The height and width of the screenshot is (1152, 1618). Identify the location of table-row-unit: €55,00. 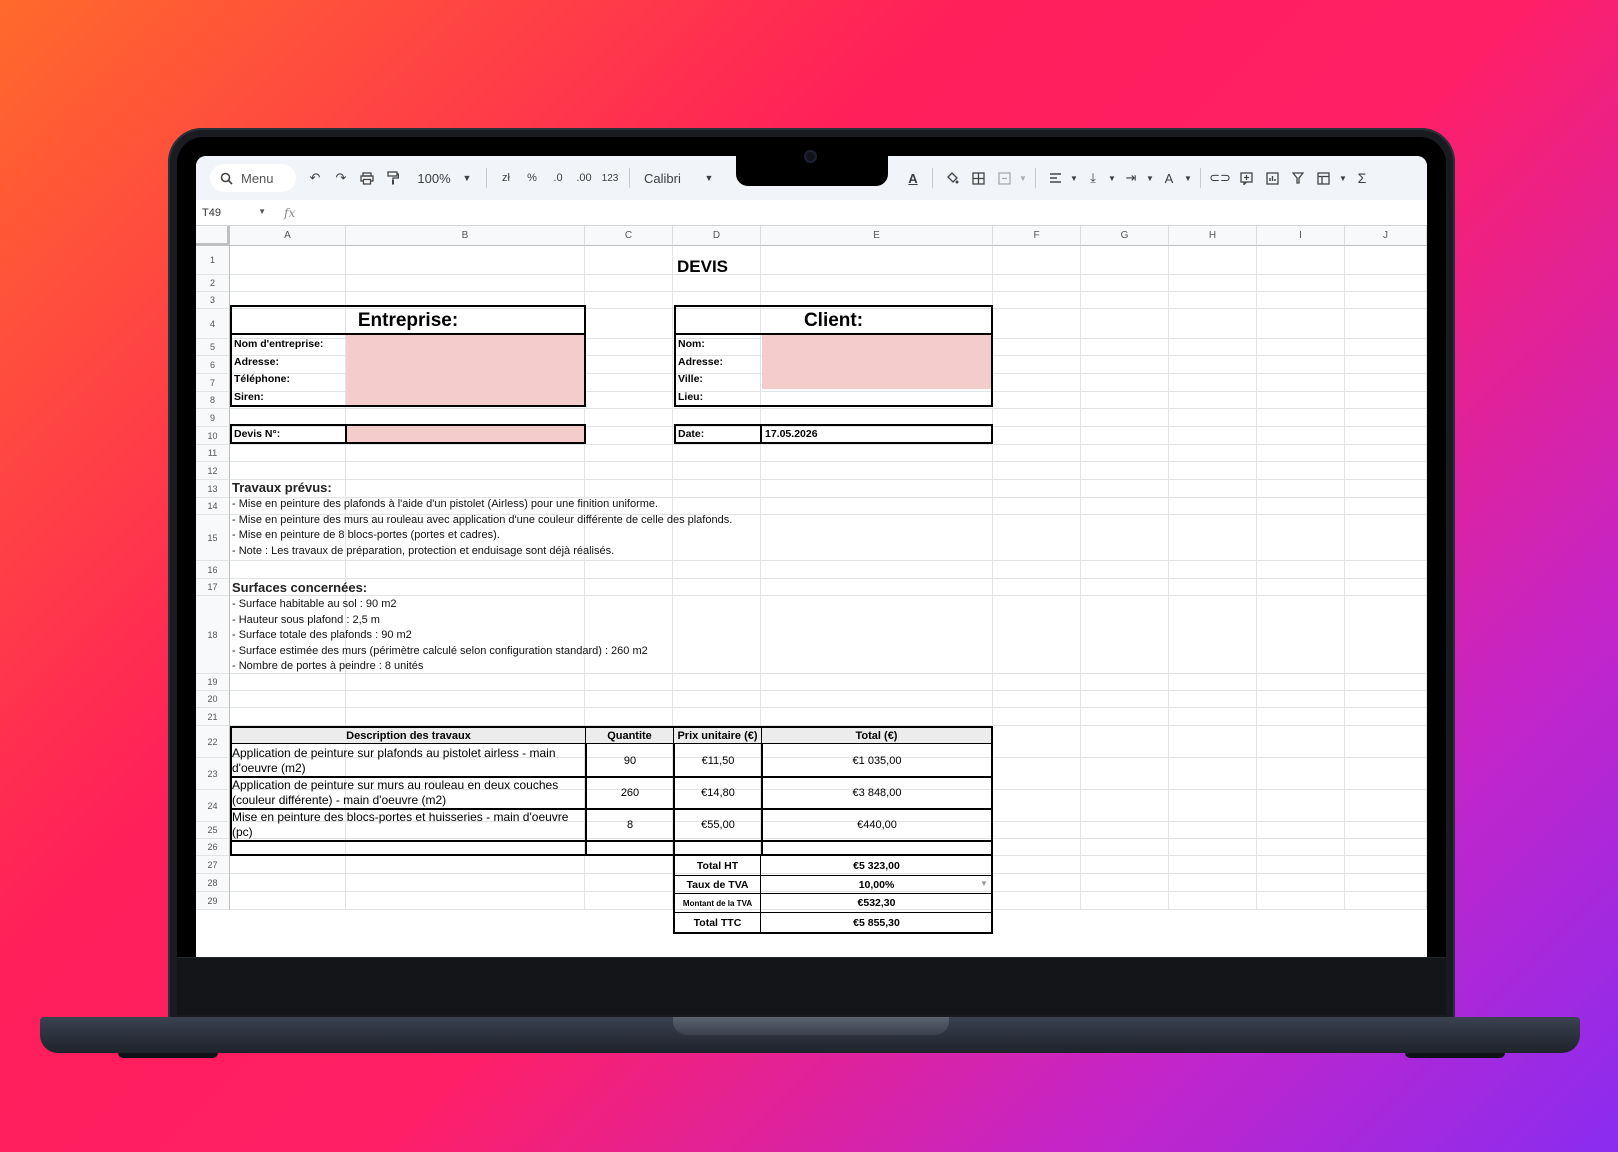
(718, 825).